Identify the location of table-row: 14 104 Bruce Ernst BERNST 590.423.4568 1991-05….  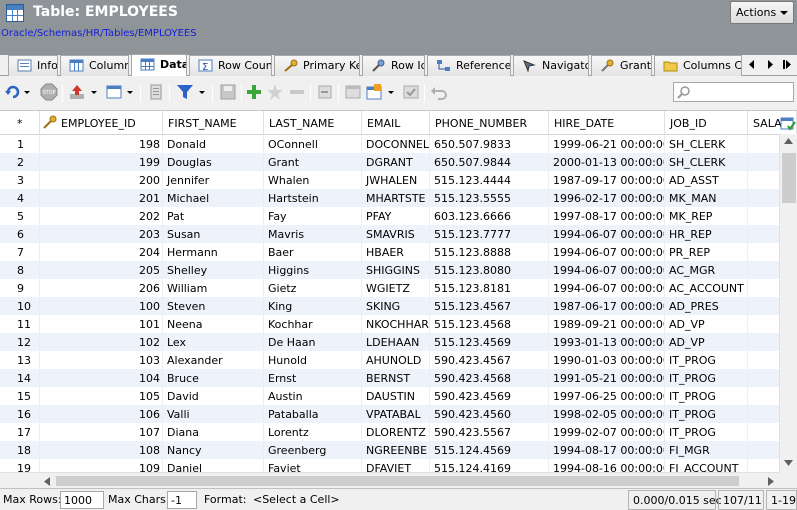
(390, 378).